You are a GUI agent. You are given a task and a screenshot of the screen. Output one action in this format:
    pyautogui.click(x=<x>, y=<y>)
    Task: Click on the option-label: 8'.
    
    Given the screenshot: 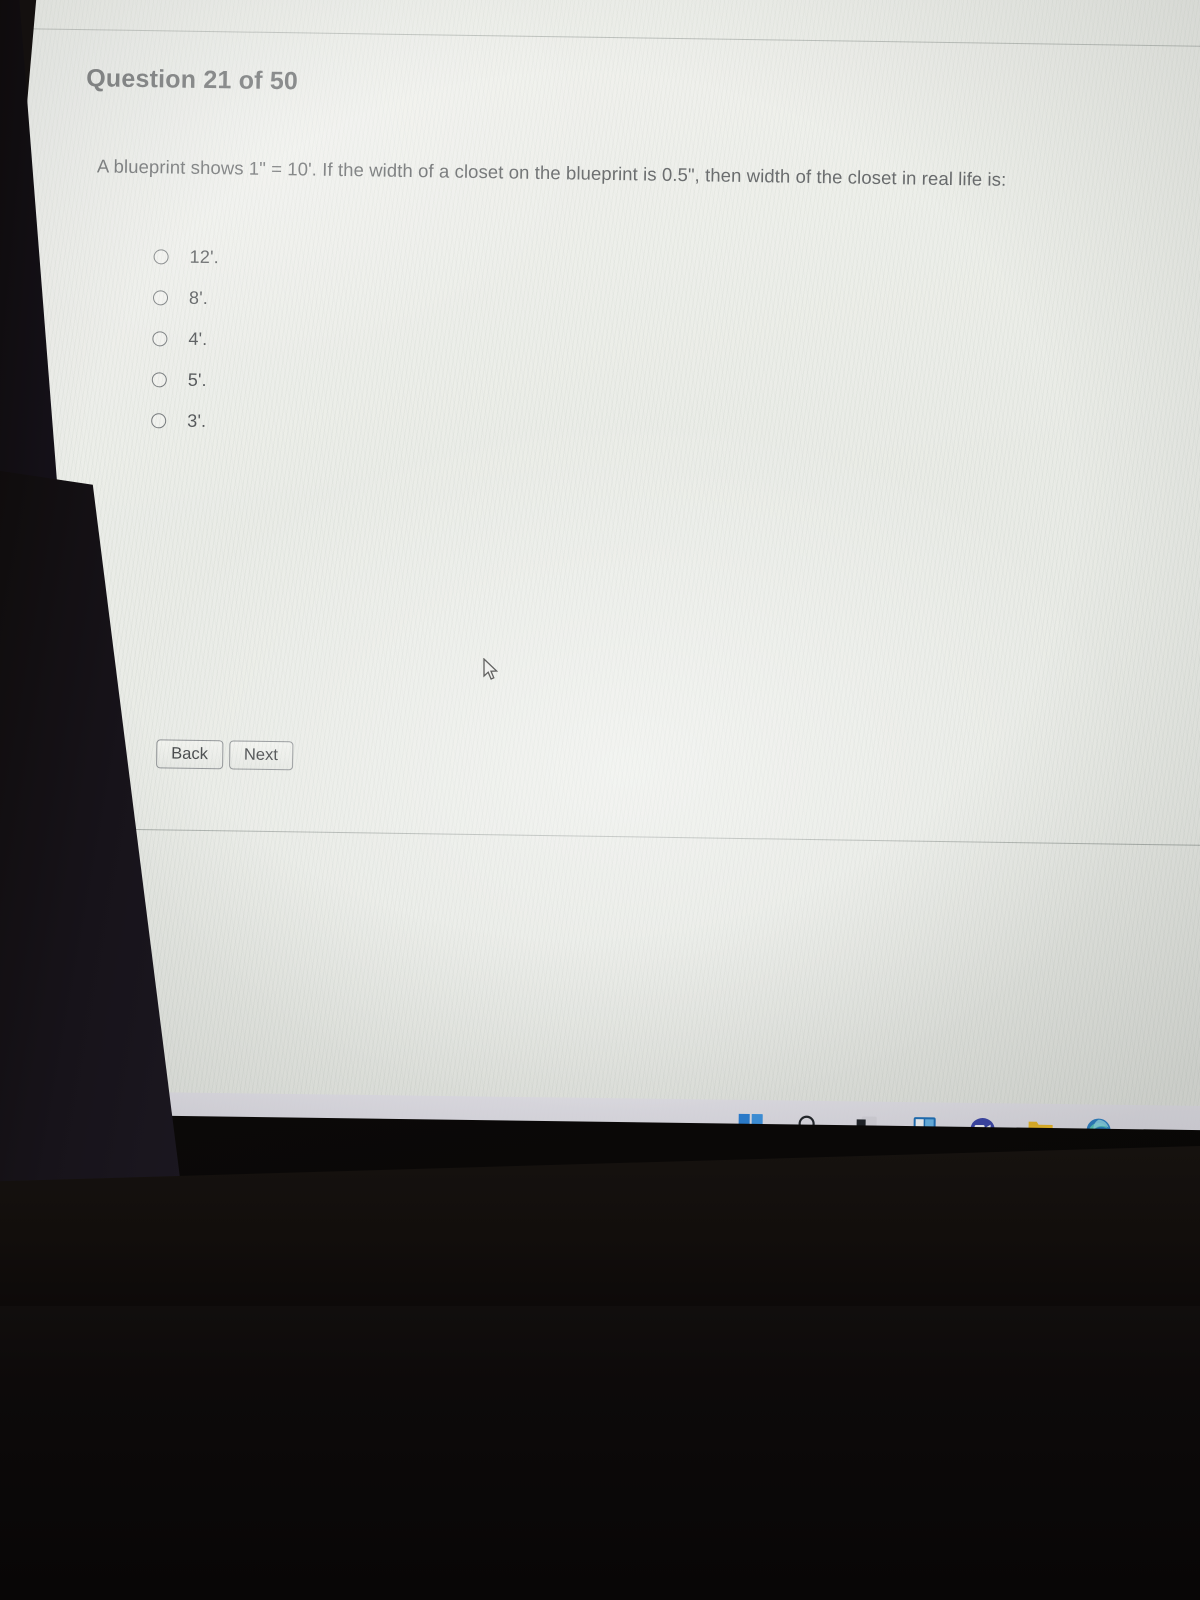 What is the action you would take?
    pyautogui.click(x=198, y=298)
    